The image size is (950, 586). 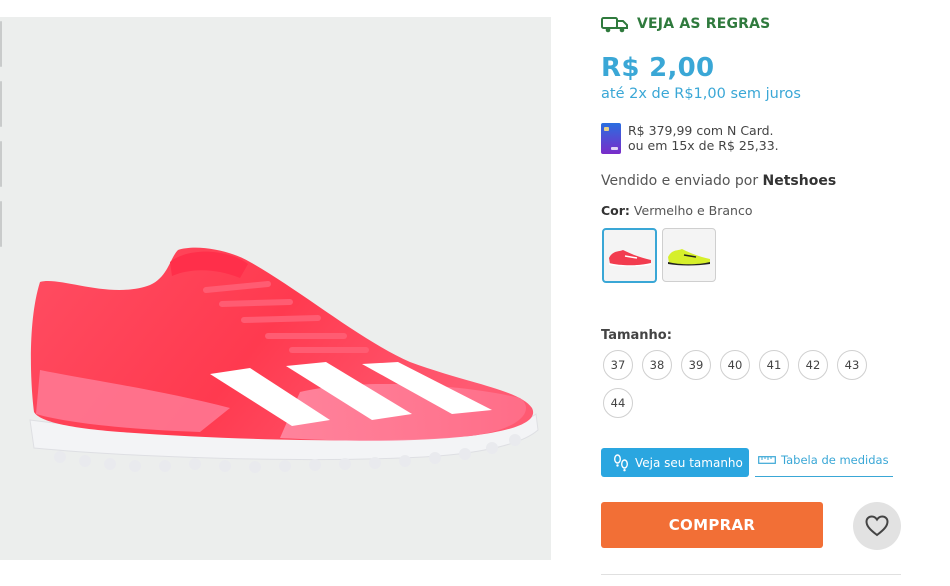 What do you see at coordinates (611, 138) in the screenshot?
I see `card-icon` at bounding box center [611, 138].